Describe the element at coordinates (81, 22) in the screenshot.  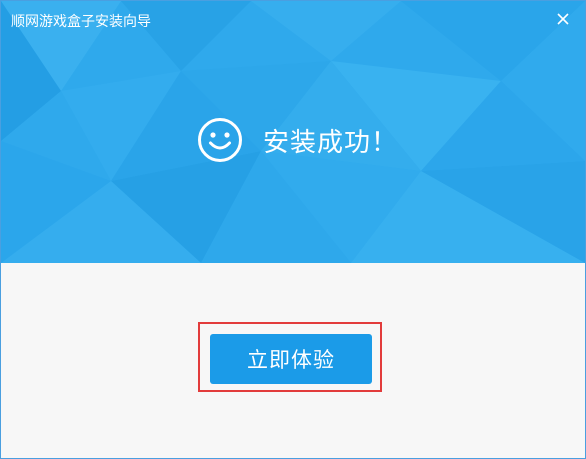
I see `window-title: 顺网游戏盒子安装向导` at that location.